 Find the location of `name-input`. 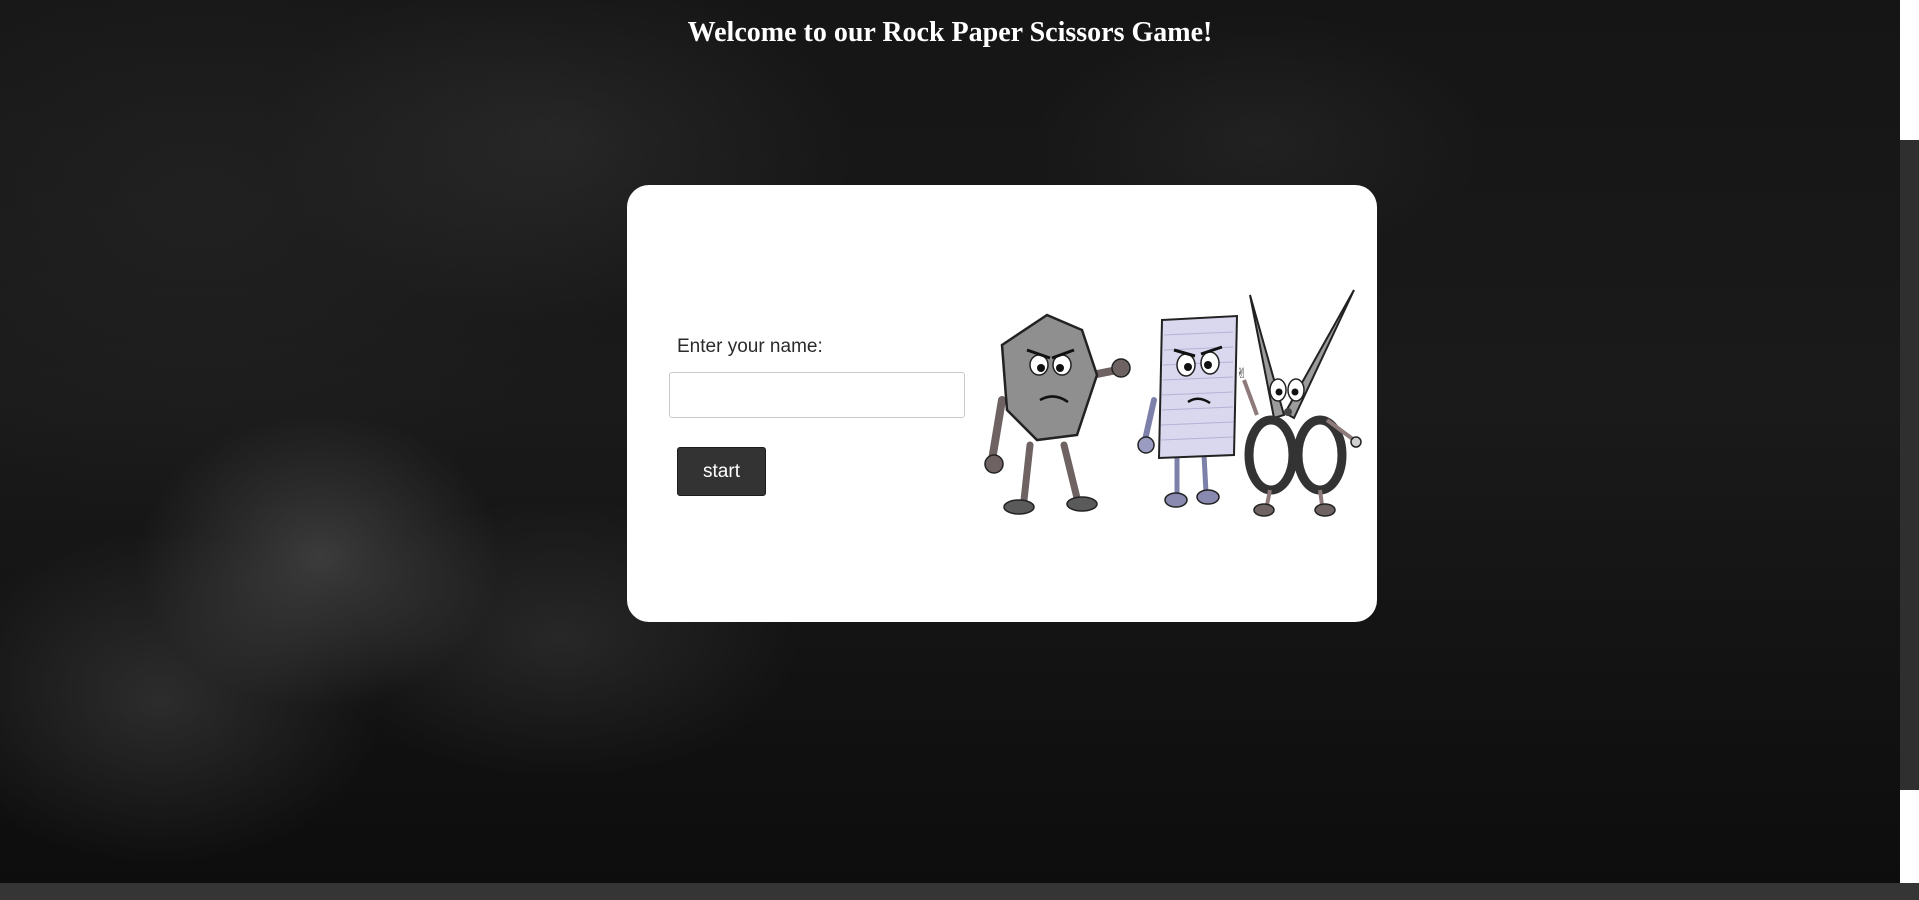

name-input is located at coordinates (817, 395).